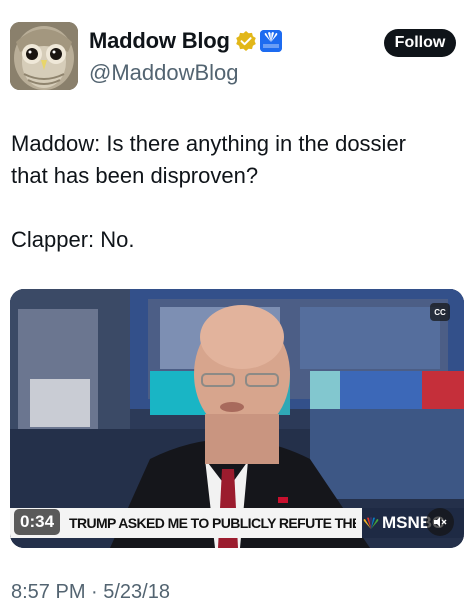 The image size is (474, 614). I want to click on peacock-logo-icon, so click(270, 41).